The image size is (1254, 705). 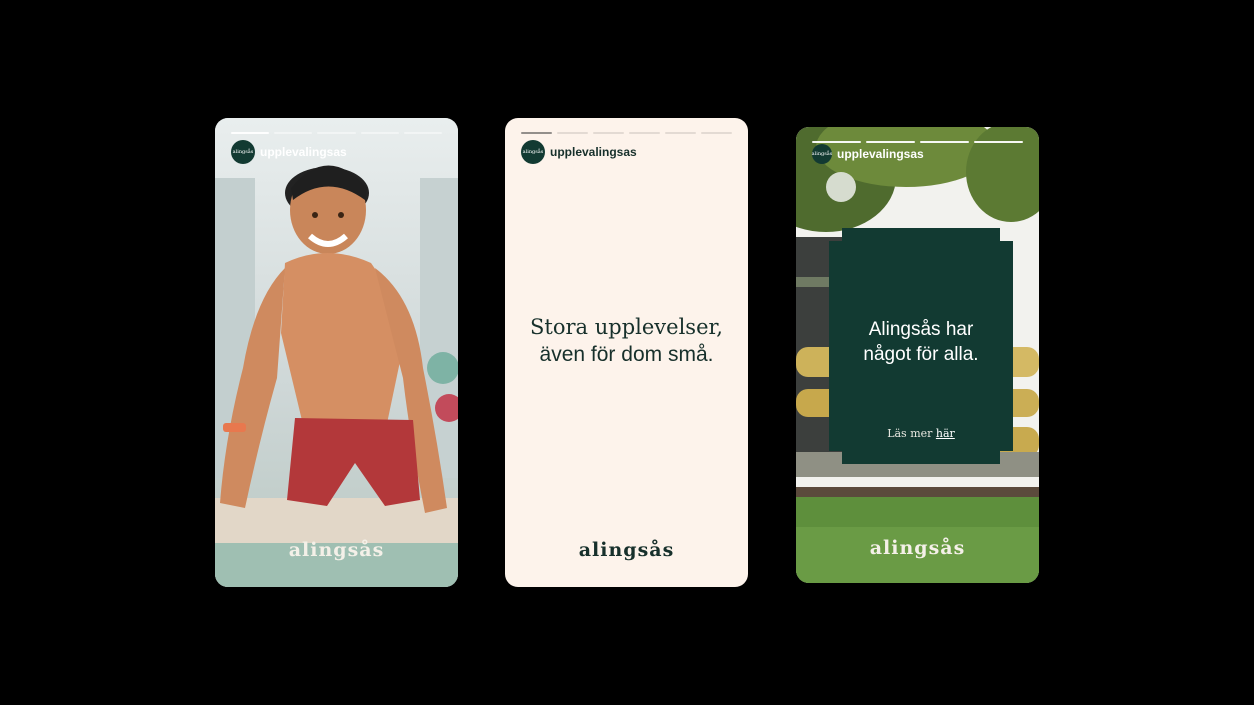 What do you see at coordinates (921, 342) in the screenshot?
I see `card-title: Alingsås har något för alla.` at bounding box center [921, 342].